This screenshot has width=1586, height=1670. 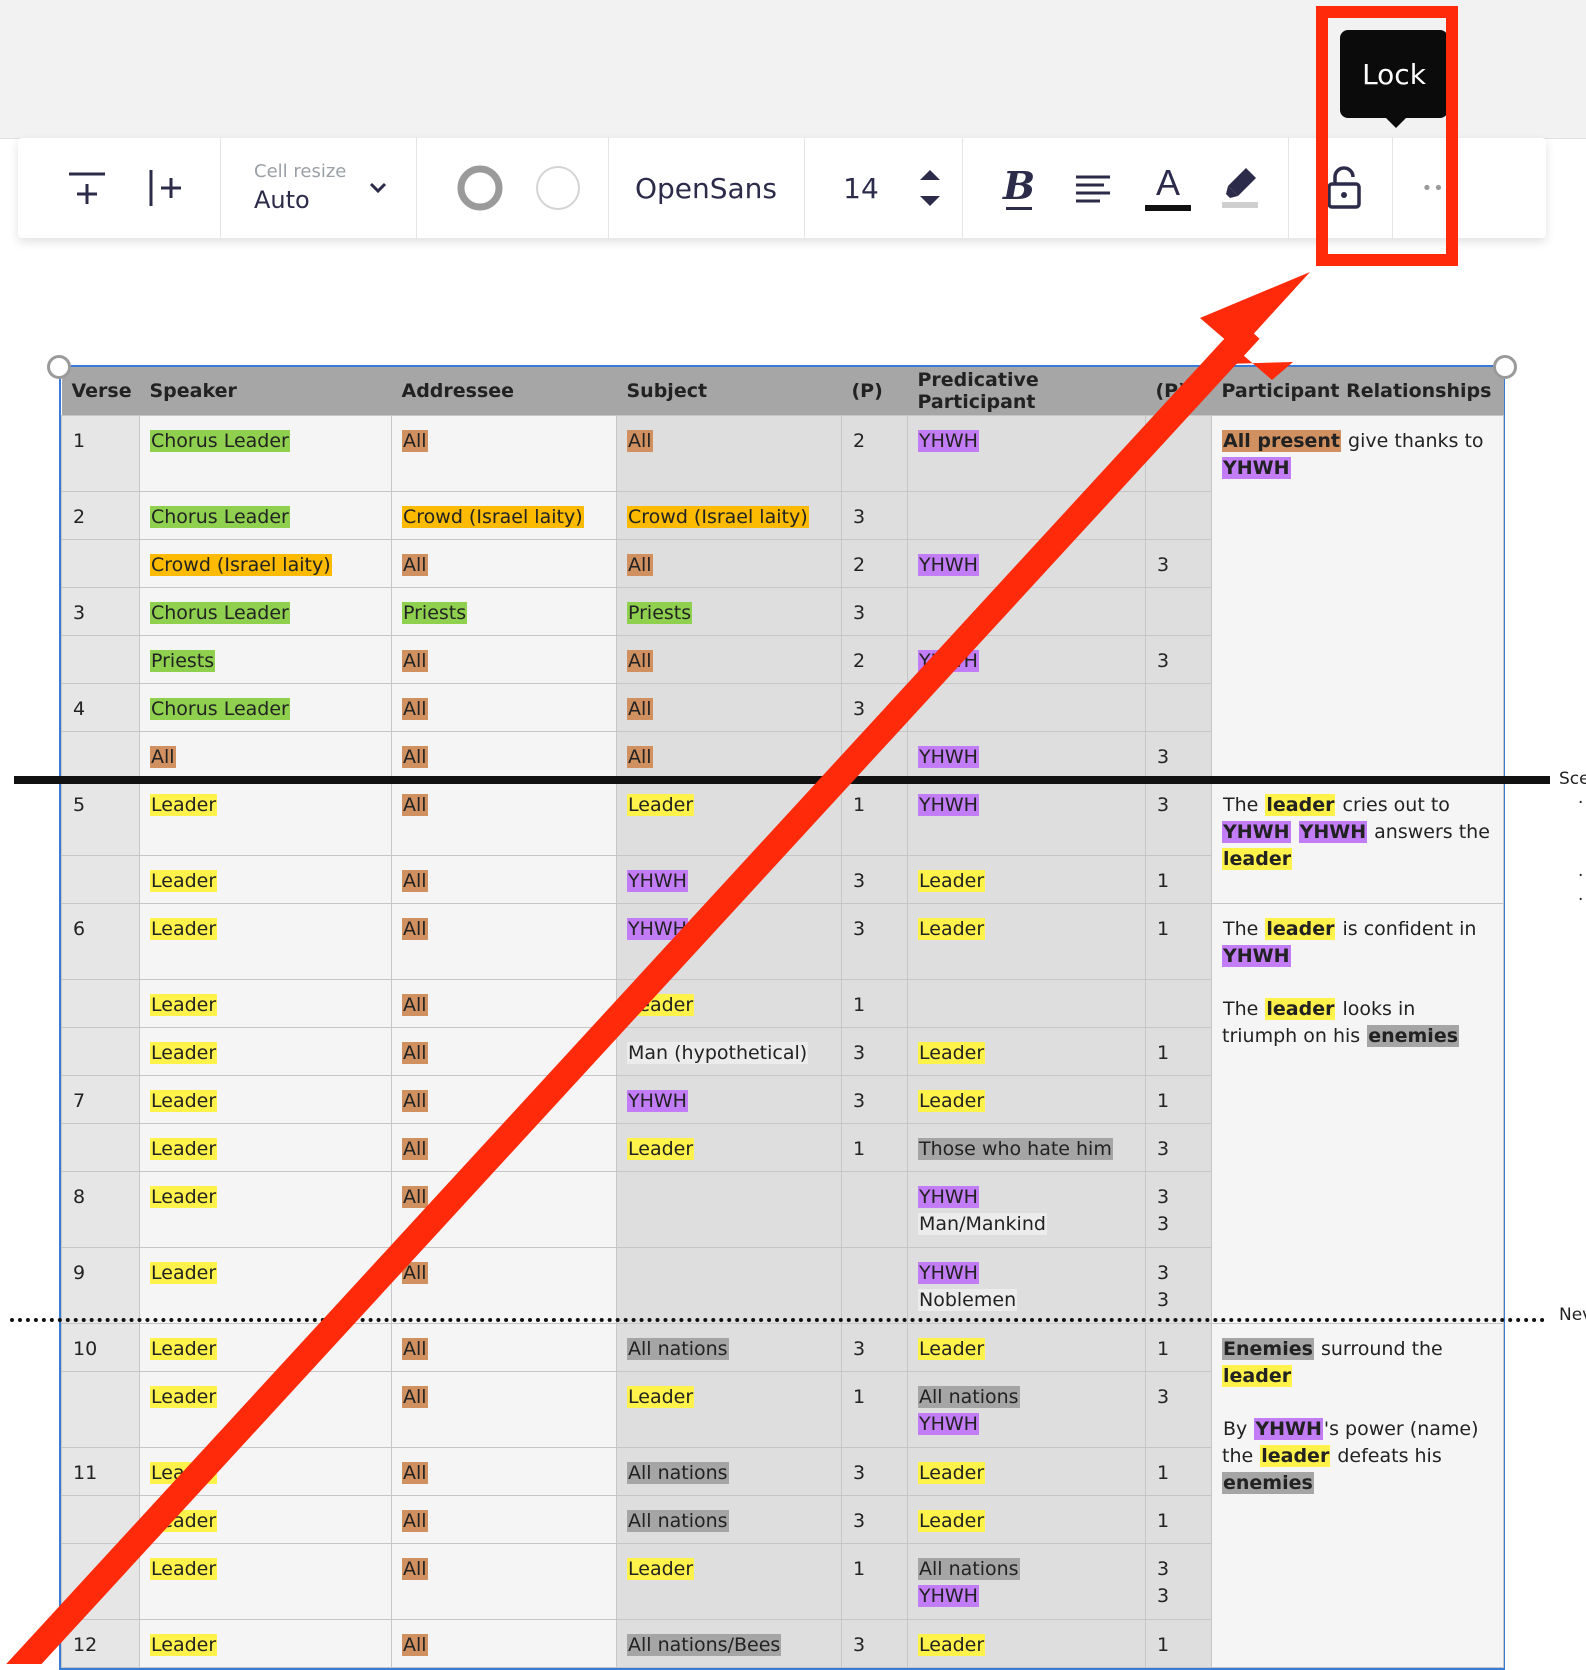 What do you see at coordinates (729, 1051) in the screenshot?
I see `table-cell: Man (hypothetical)` at bounding box center [729, 1051].